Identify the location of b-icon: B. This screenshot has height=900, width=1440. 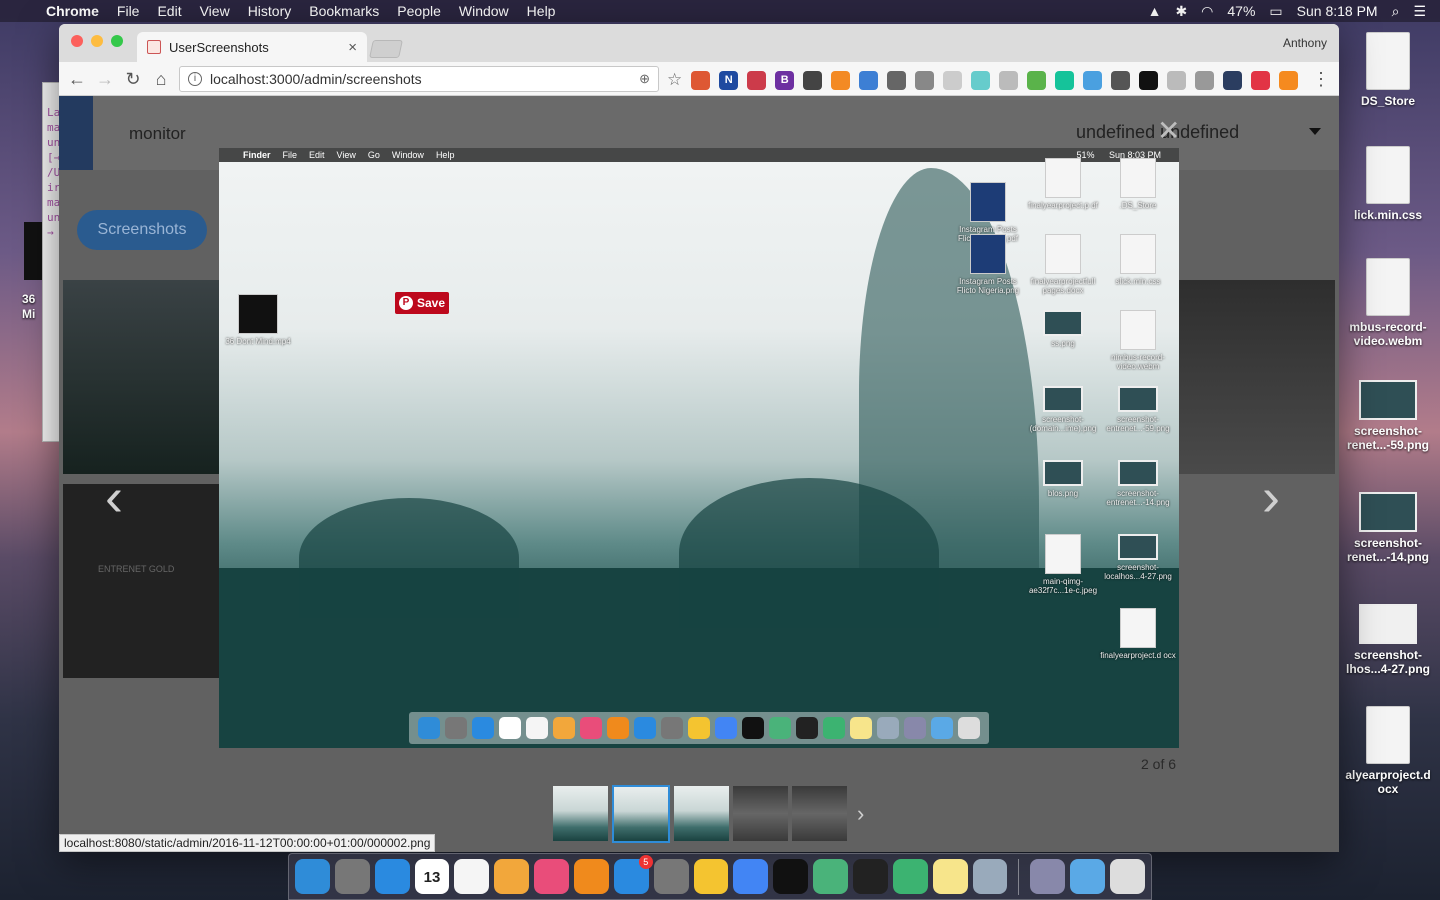
(785, 80).